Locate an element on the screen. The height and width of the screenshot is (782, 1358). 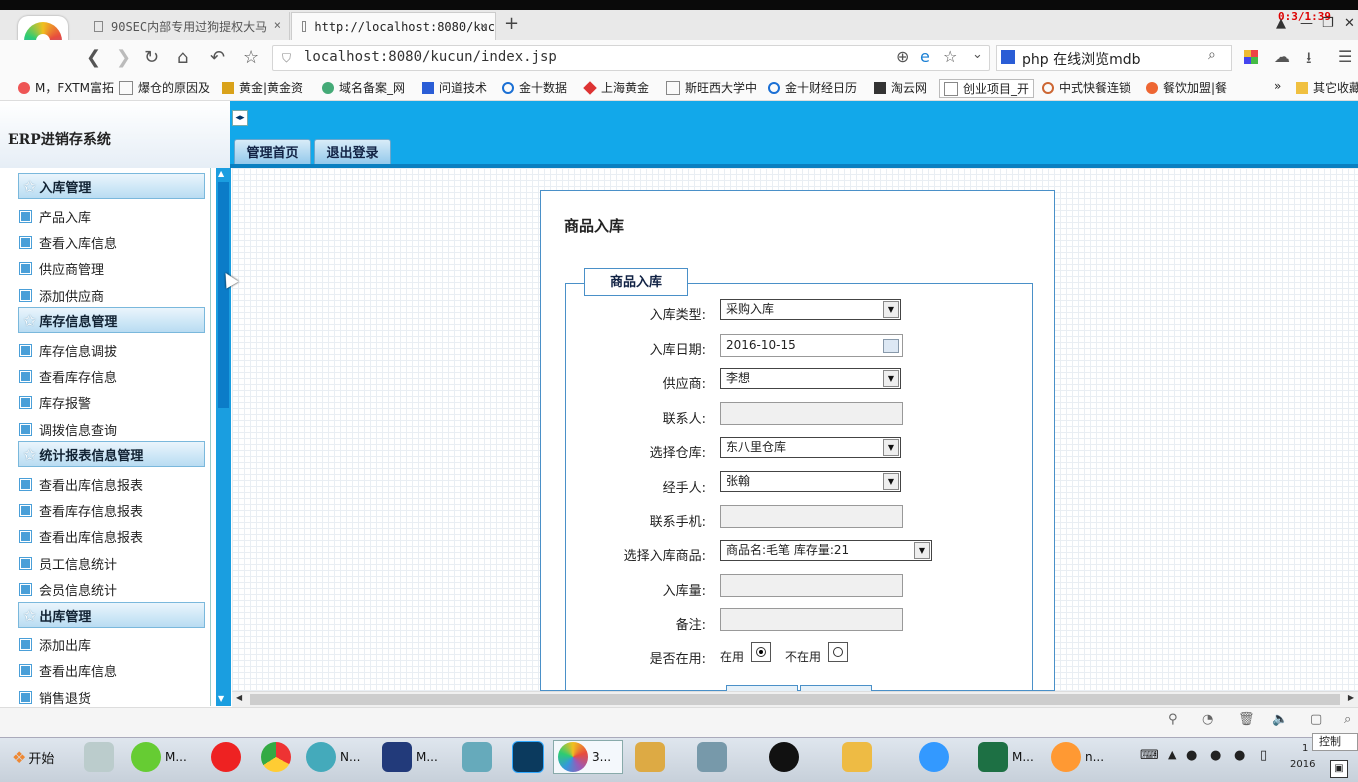
close-window-icon: ✕ is located at coordinates (1349, 23).